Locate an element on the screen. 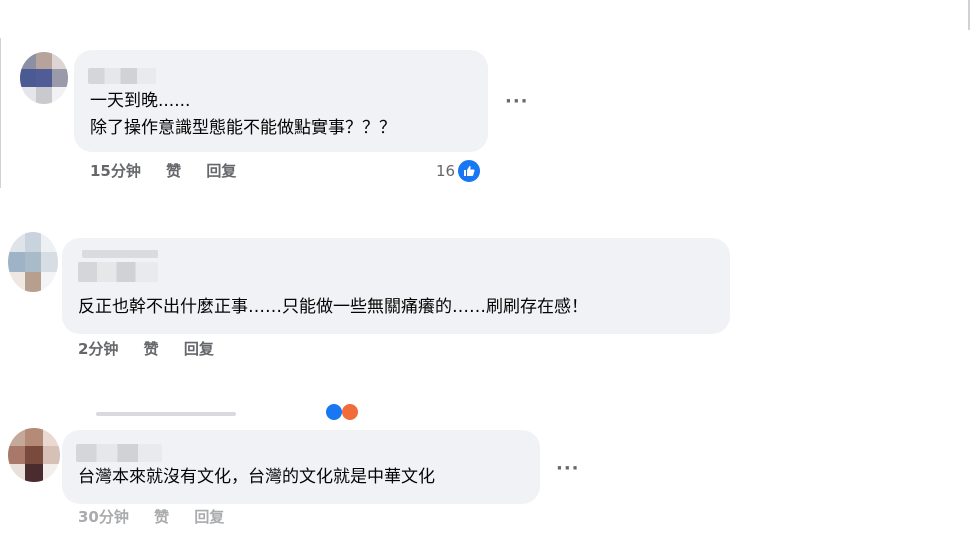 Image resolution: width=970 pixels, height=536 pixels. reaction-count: 16 is located at coordinates (446, 171).